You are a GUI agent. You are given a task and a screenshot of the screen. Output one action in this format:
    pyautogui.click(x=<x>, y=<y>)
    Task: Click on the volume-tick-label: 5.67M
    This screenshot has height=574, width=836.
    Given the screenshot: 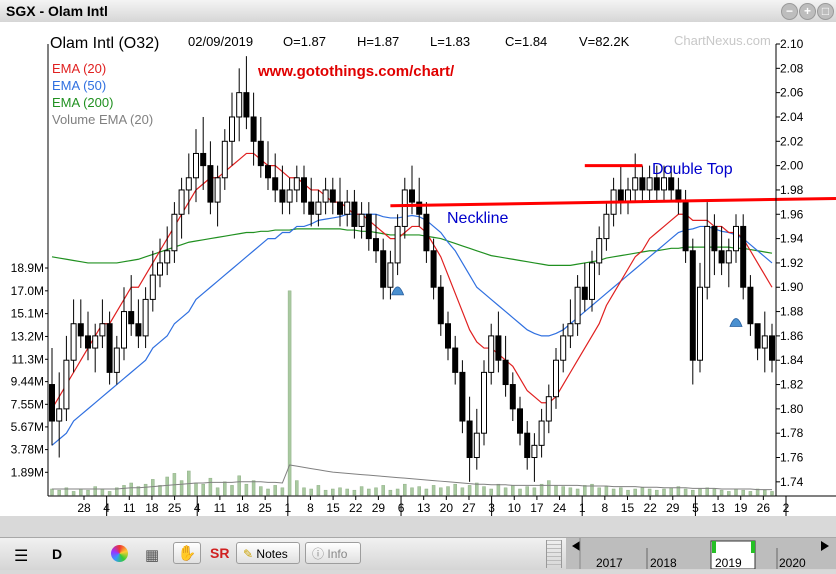 What is the action you would take?
    pyautogui.click(x=27, y=427)
    